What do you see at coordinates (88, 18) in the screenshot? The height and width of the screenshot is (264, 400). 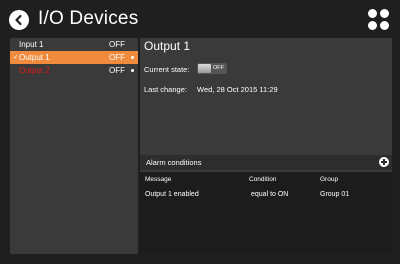 I see `page-title: I/O Devices` at bounding box center [88, 18].